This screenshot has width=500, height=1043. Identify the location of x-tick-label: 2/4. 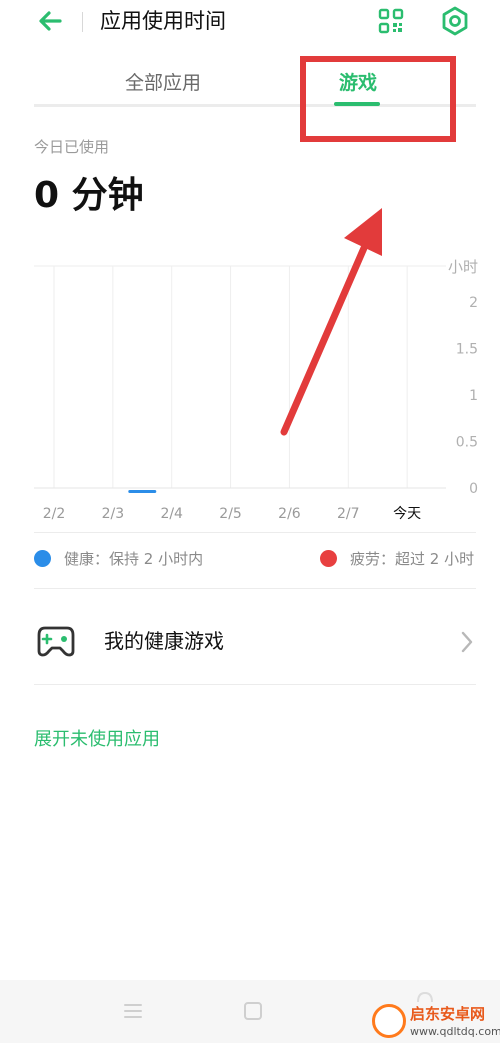
(171, 514).